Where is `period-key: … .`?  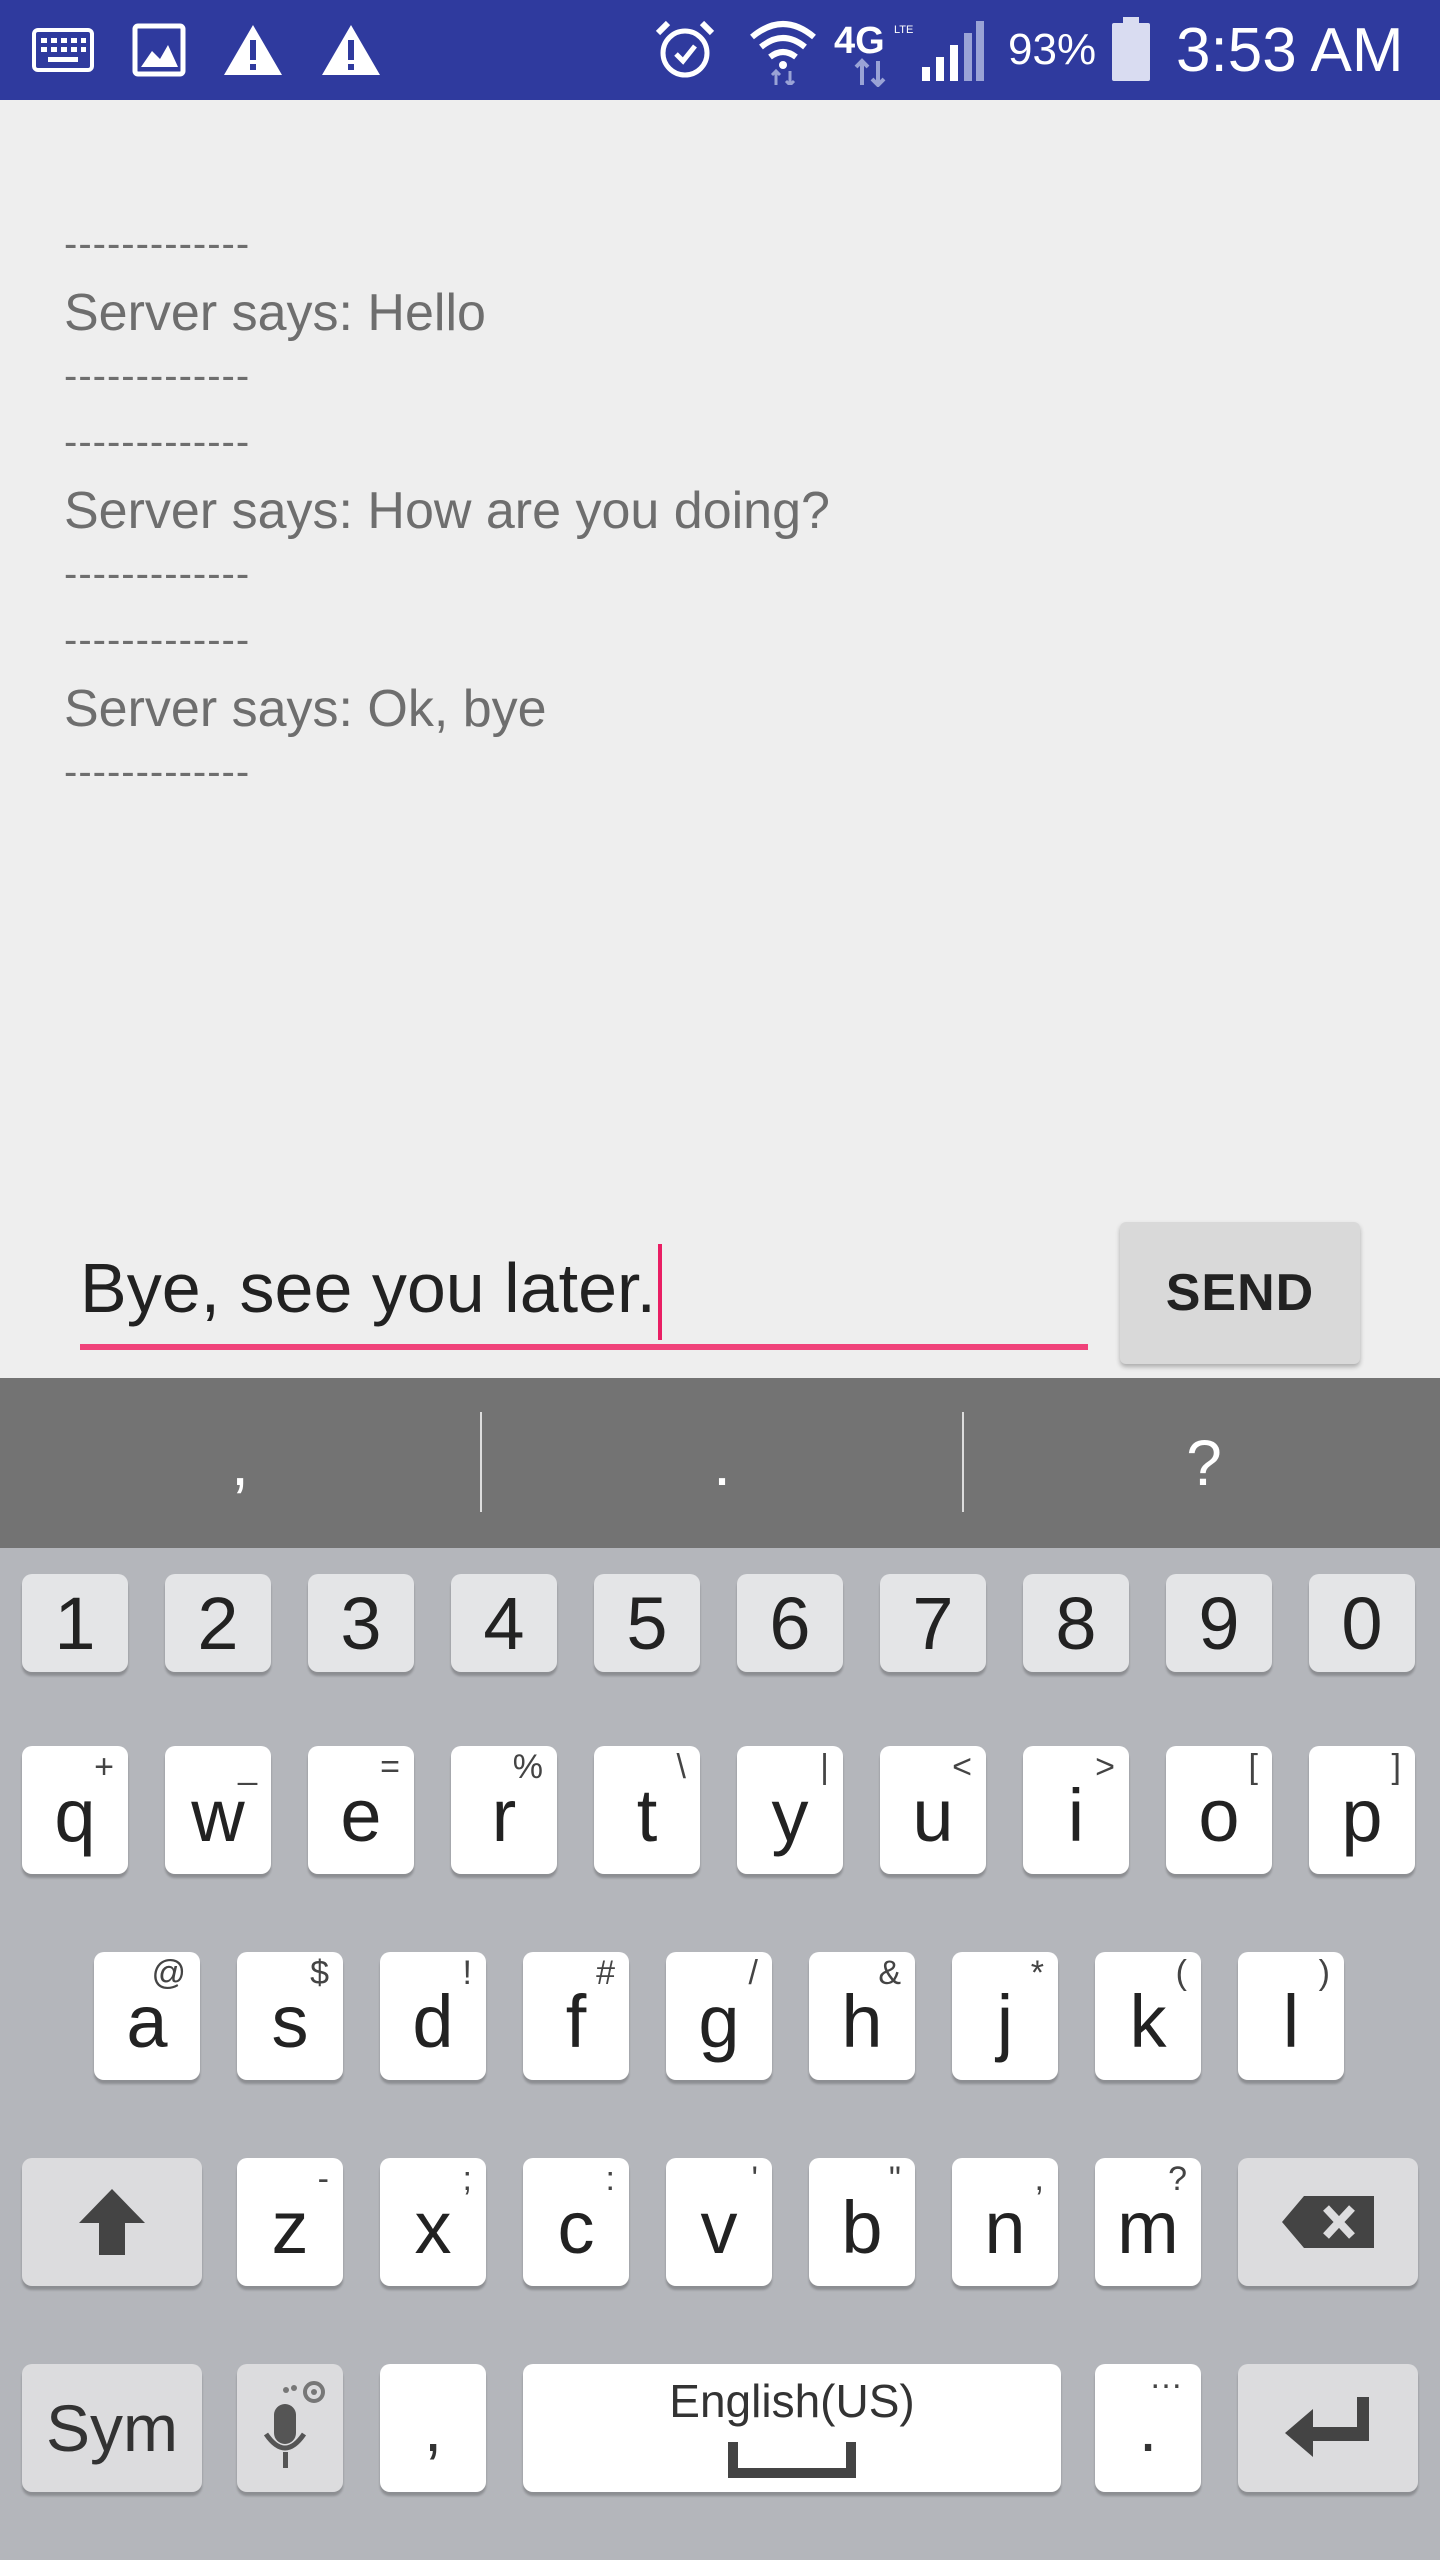
period-key: … . is located at coordinates (1148, 2425).